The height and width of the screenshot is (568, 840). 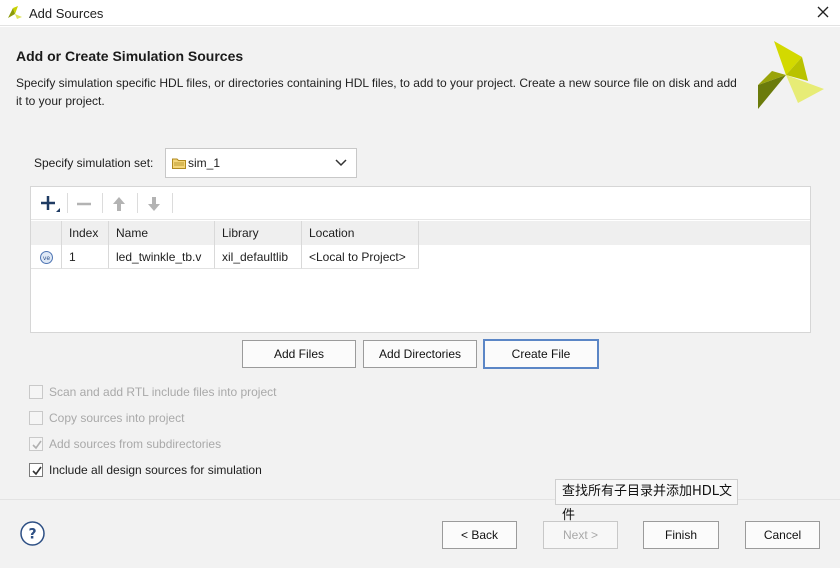 I want to click on column-header-index: Index, so click(x=85, y=233).